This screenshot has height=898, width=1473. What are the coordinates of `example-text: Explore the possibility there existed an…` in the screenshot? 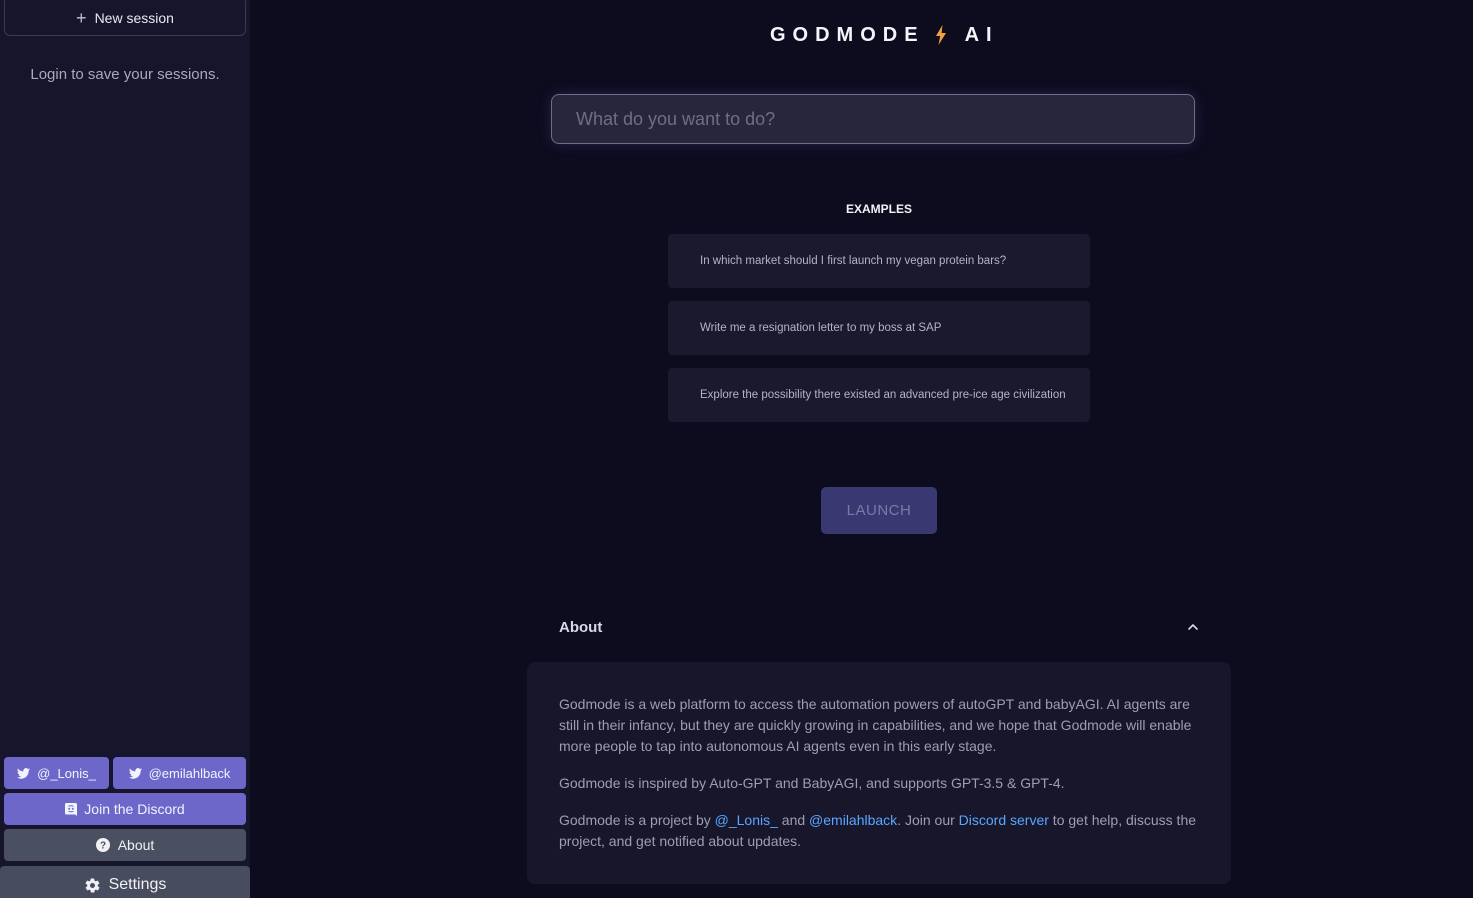 It's located at (883, 395).